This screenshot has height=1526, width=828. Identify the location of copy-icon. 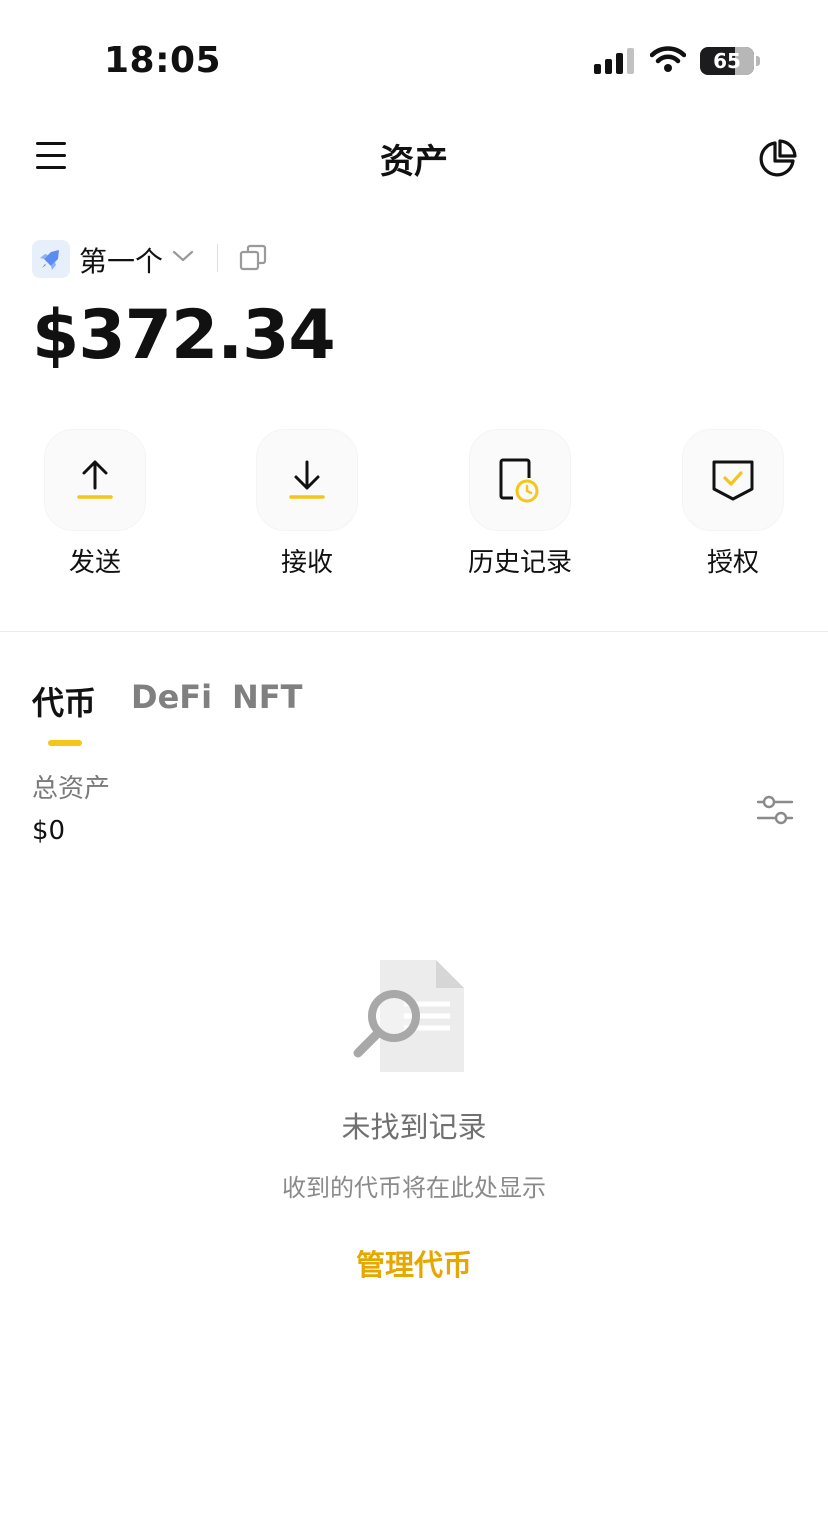
(253, 258).